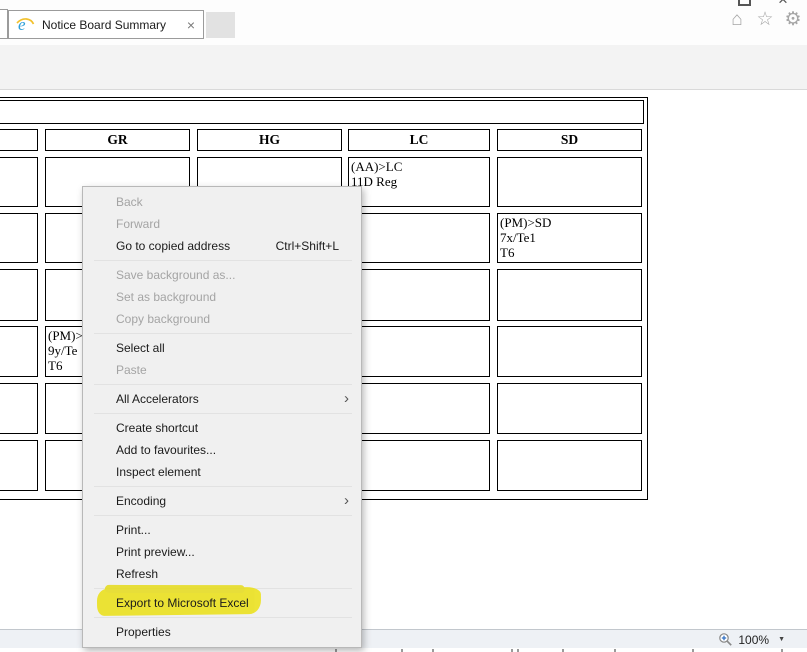 This screenshot has height=652, width=807. Describe the element at coordinates (220, 25) in the screenshot. I see `new-tab-button` at that location.